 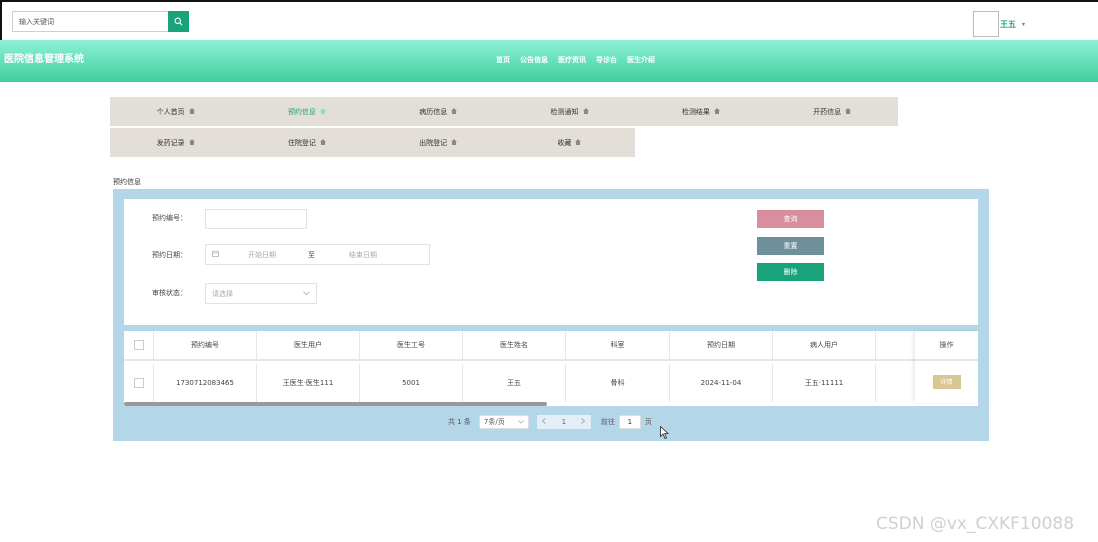 I want to click on tab-medical-record: 病历信息, so click(x=438, y=111).